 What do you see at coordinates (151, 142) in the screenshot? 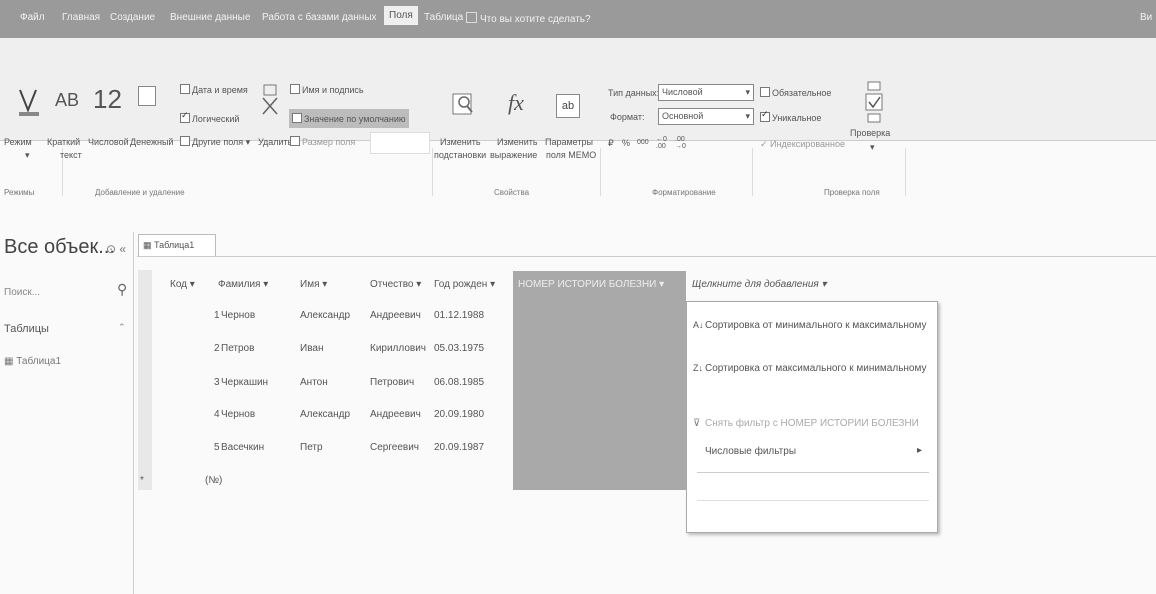
I see `currency-button: Денежный` at bounding box center [151, 142].